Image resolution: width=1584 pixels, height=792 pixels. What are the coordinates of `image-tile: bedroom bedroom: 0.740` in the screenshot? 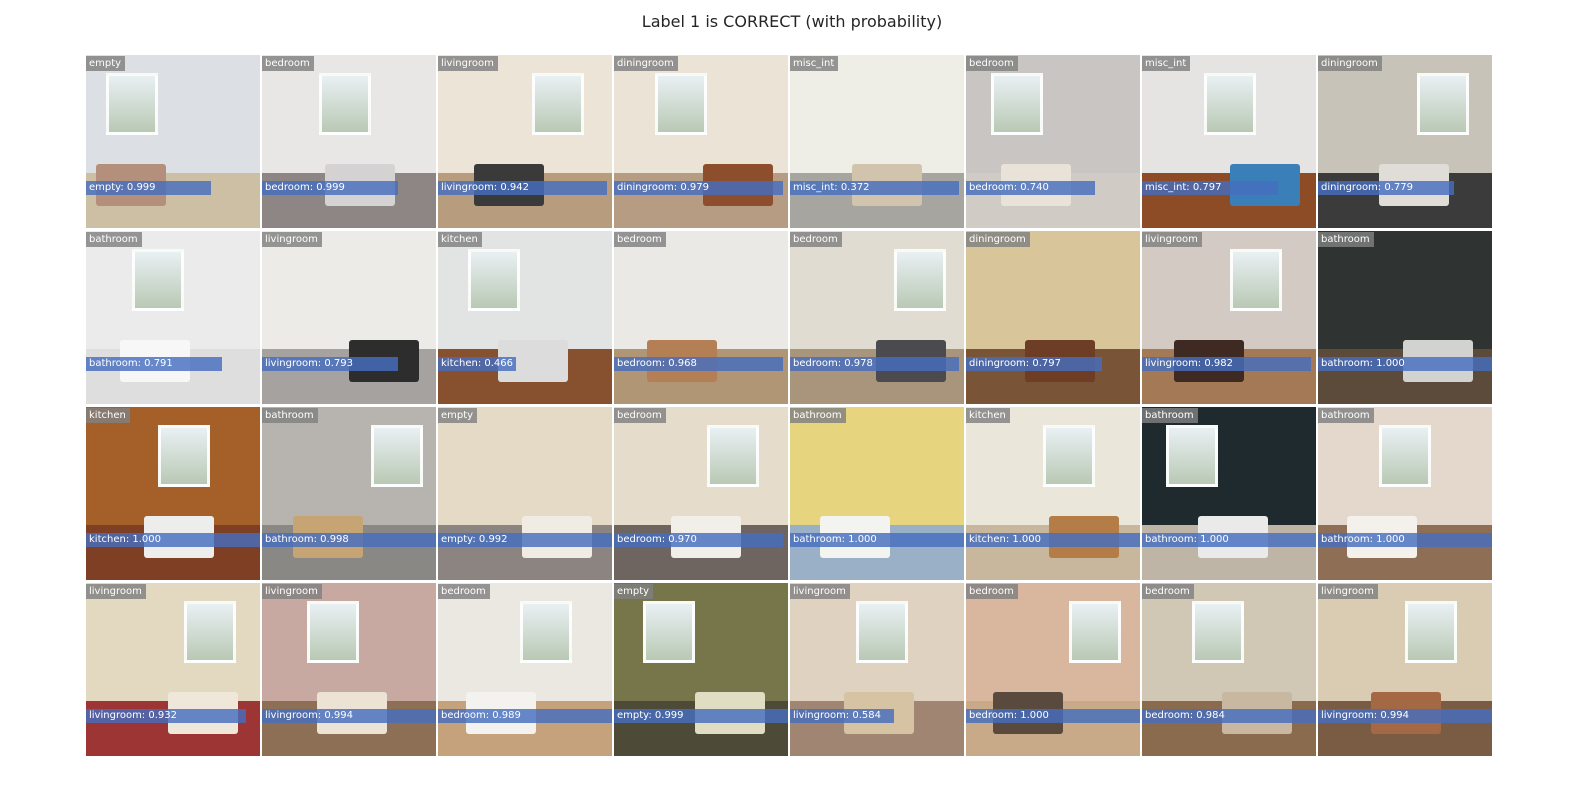 It's located at (1053, 141).